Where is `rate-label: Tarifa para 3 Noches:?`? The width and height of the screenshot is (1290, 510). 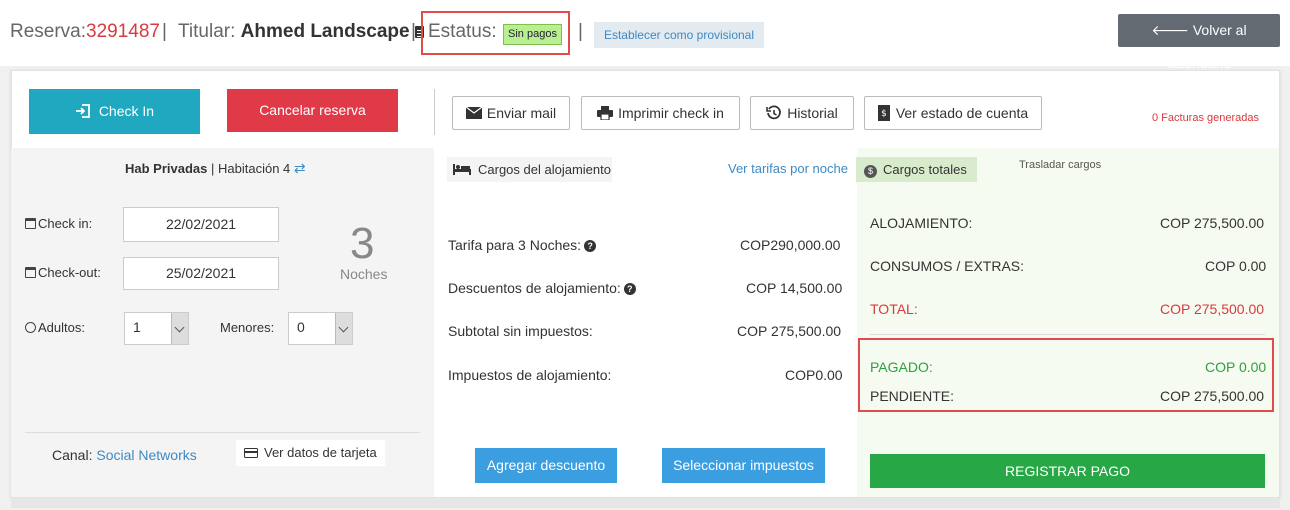
rate-label: Tarifa para 3 Noches:? is located at coordinates (522, 245).